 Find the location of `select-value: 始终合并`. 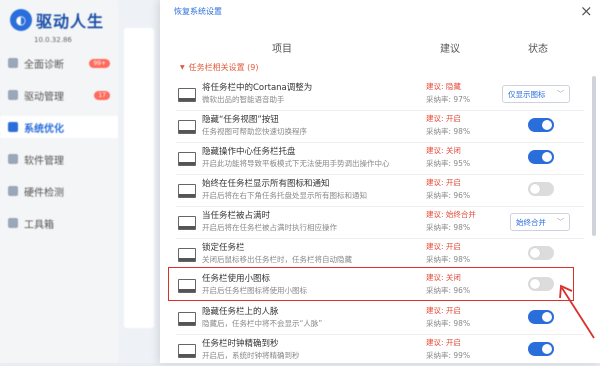

select-value: 始终合并 is located at coordinates (531, 222).